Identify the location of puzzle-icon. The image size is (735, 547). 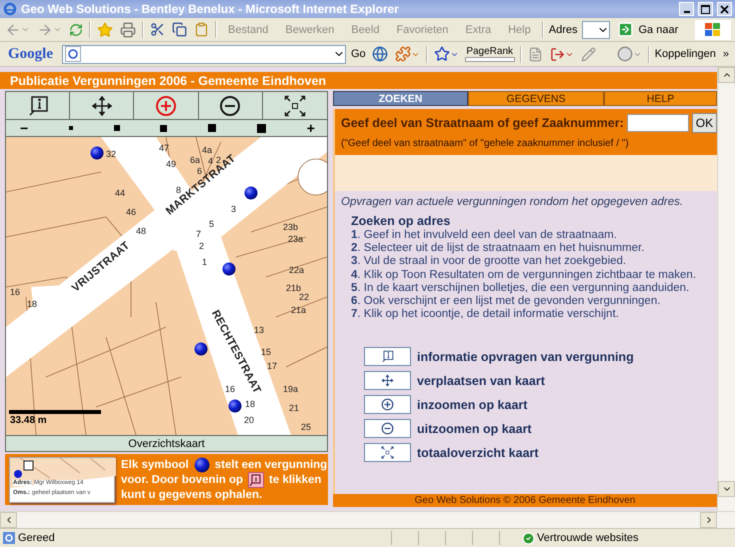
(402, 54).